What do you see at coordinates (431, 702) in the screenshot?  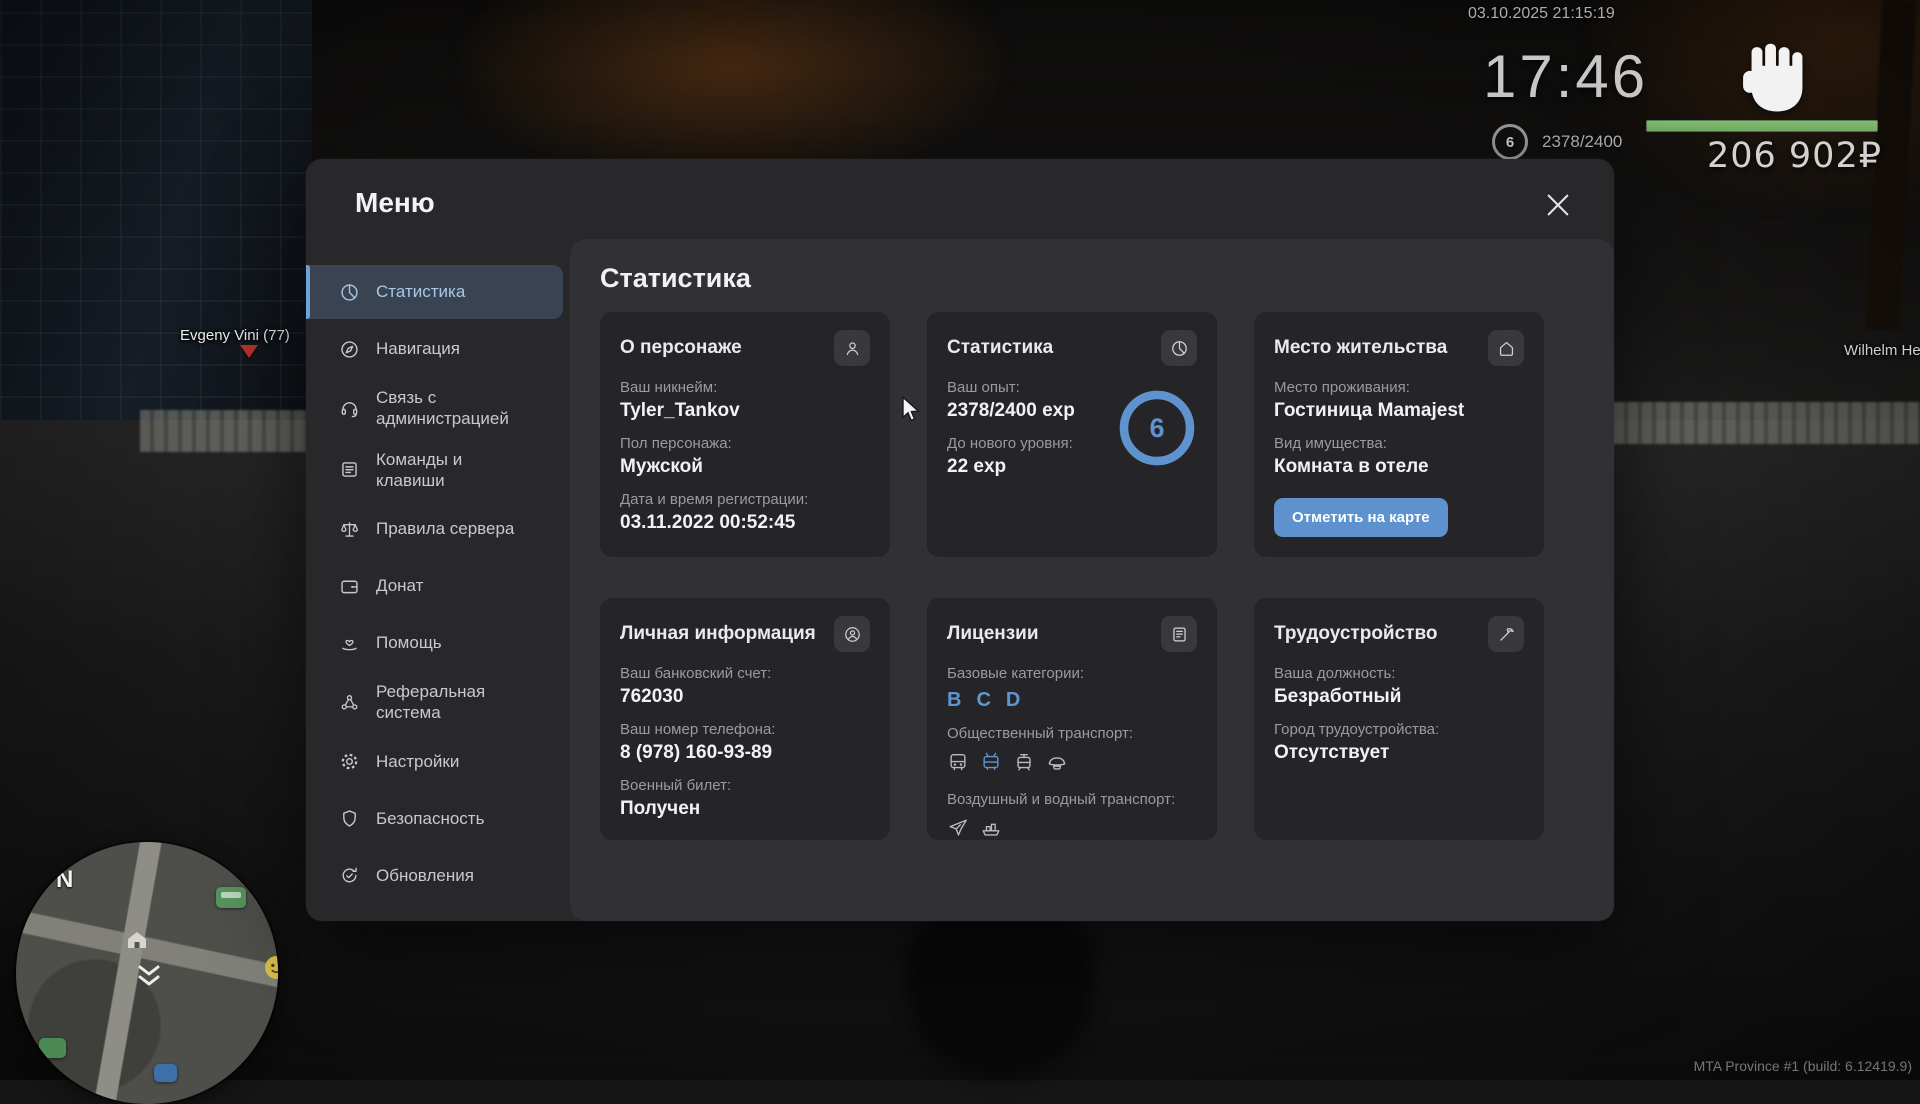 I see `sidebar-item-label: Реферальная система` at bounding box center [431, 702].